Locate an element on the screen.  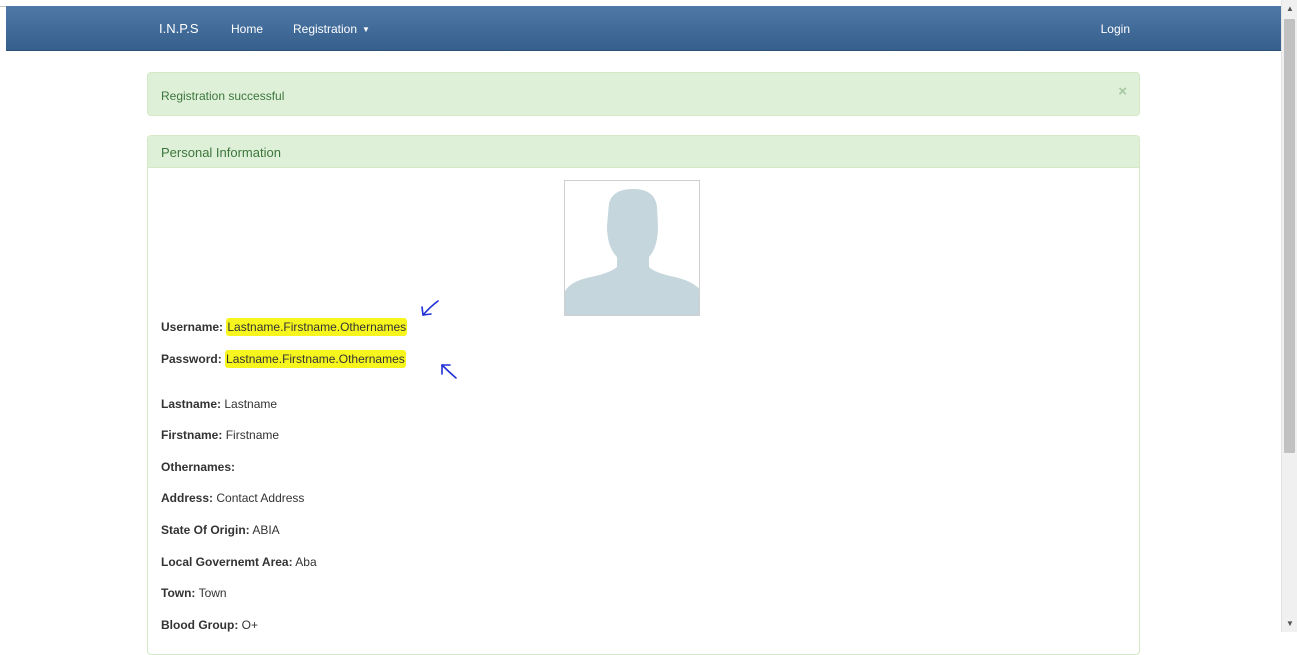
detail-value: O+ is located at coordinates (250, 625).